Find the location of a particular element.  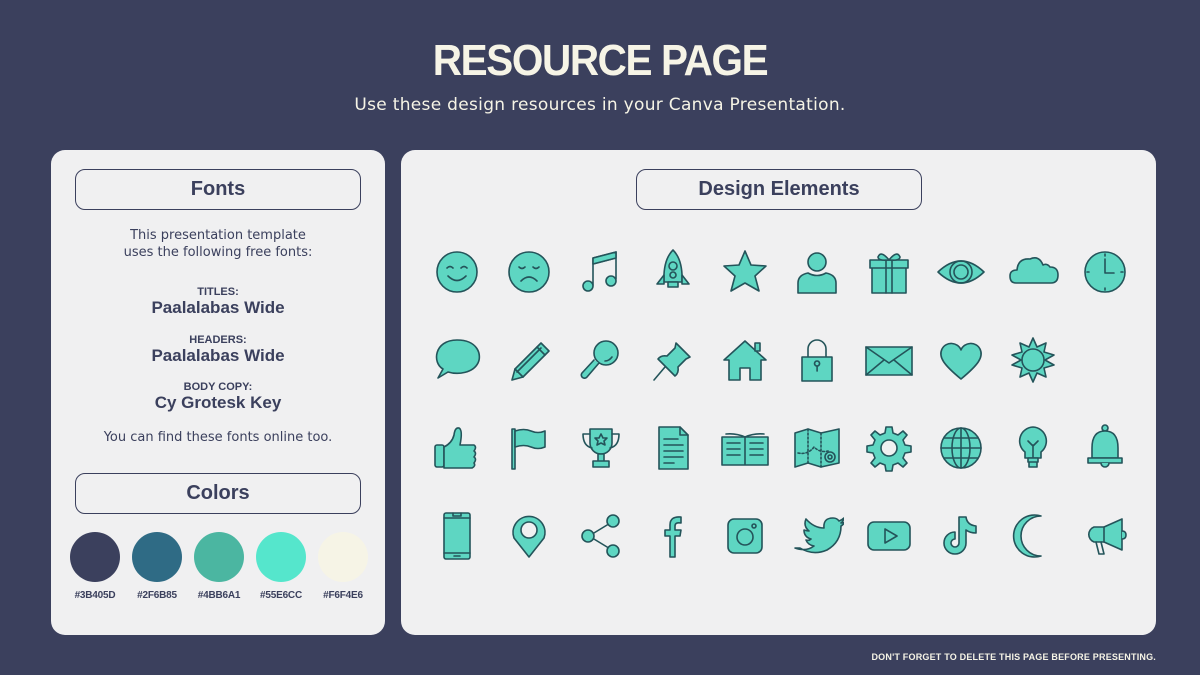

bell-icon is located at coordinates (1105, 448).